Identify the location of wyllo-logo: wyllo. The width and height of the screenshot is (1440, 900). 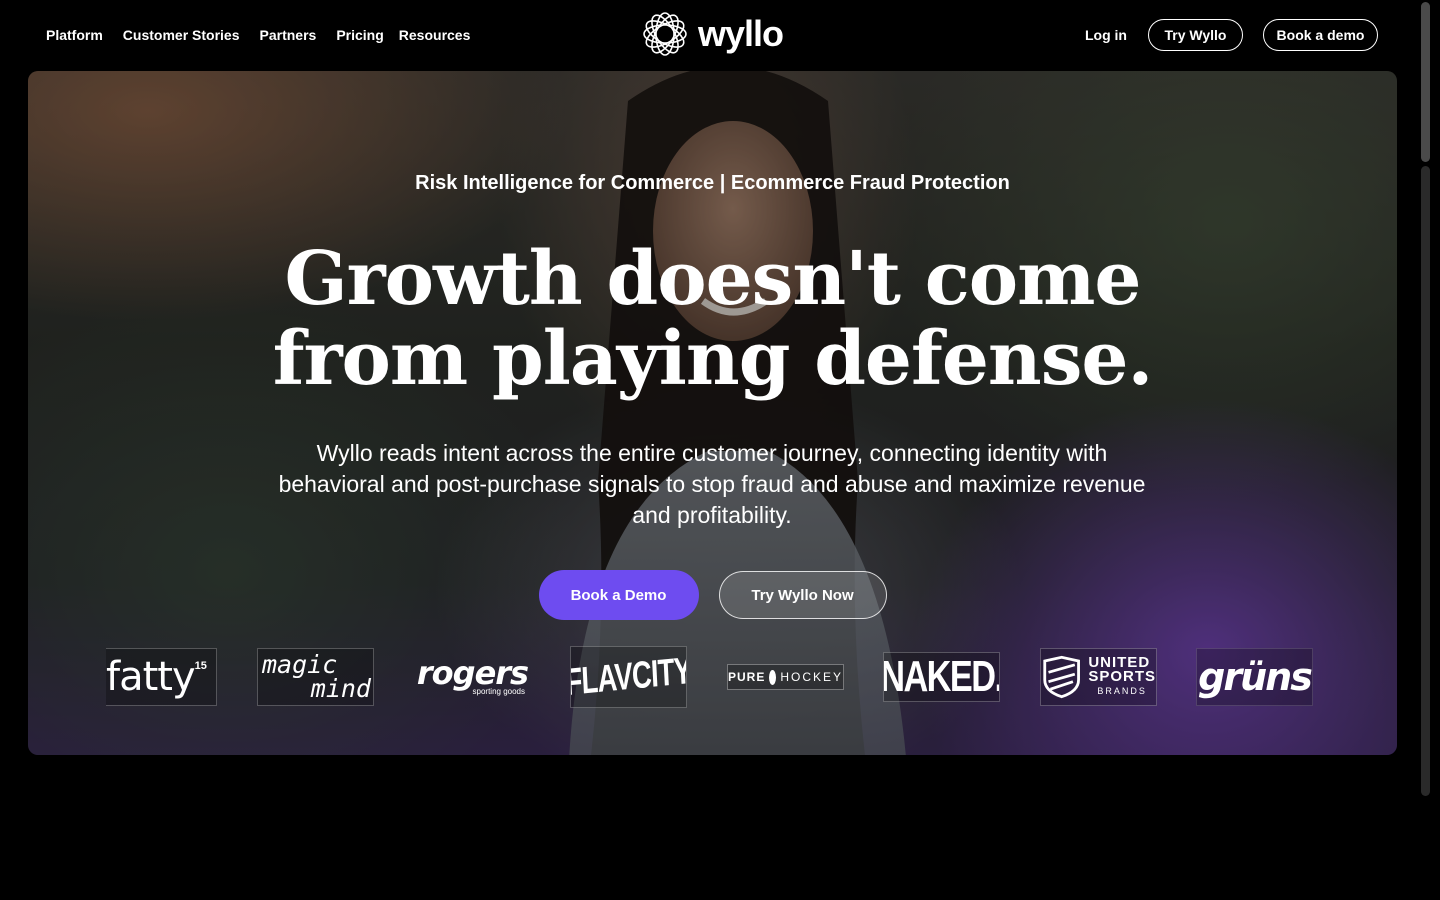
(712, 34).